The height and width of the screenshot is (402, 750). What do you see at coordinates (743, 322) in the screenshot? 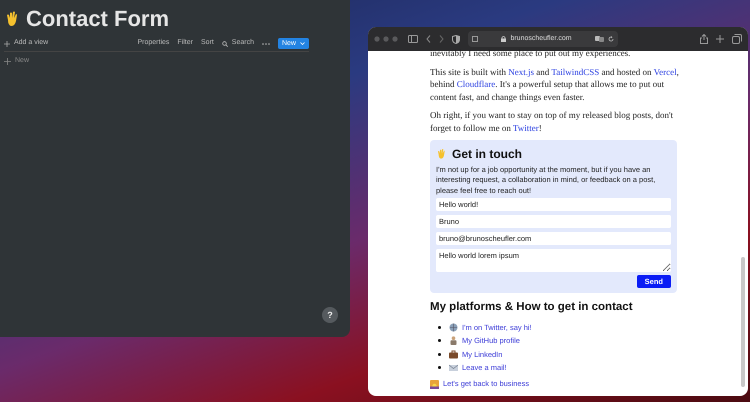
I see `scrollbar` at bounding box center [743, 322].